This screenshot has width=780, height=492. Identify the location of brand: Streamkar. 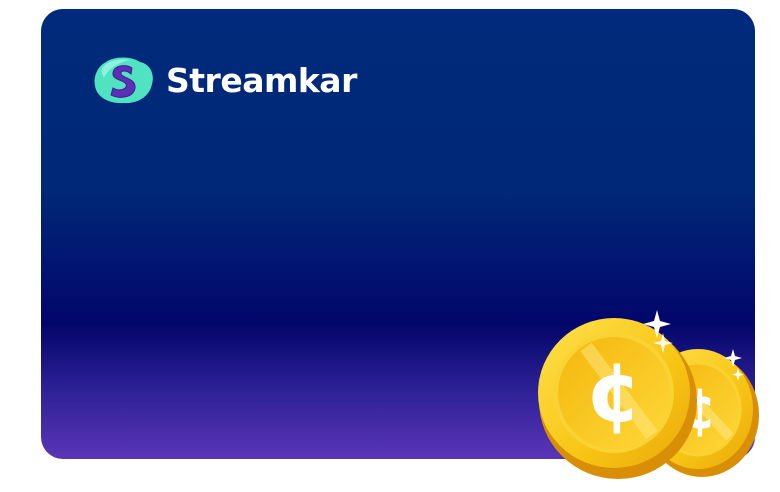
(224, 80).